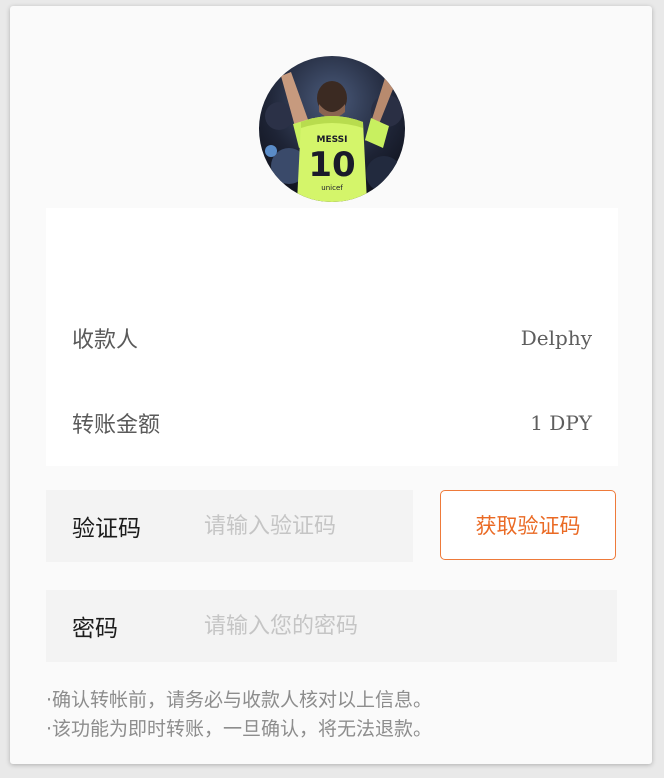 The height and width of the screenshot is (778, 664). Describe the element at coordinates (105, 340) in the screenshot. I see `payee-label: 收款人` at that location.